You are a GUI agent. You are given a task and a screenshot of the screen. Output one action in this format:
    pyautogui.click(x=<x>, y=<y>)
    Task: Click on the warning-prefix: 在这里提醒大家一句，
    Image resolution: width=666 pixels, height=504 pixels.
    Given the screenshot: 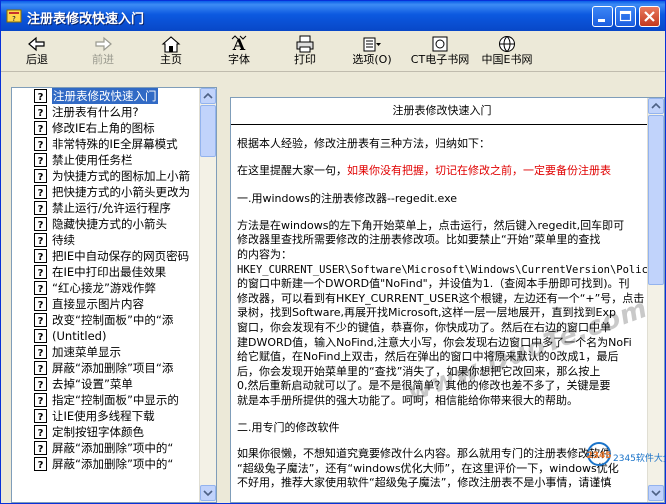 What is the action you would take?
    pyautogui.click(x=292, y=170)
    